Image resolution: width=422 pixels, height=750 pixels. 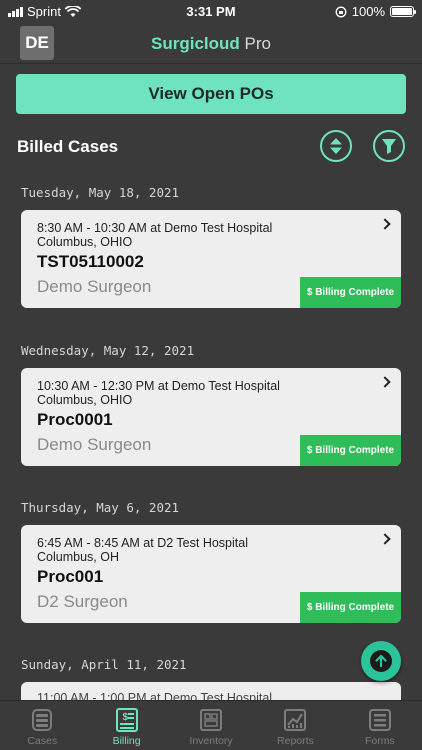 I want to click on tab-billing: $ Billing, so click(x=126, y=725).